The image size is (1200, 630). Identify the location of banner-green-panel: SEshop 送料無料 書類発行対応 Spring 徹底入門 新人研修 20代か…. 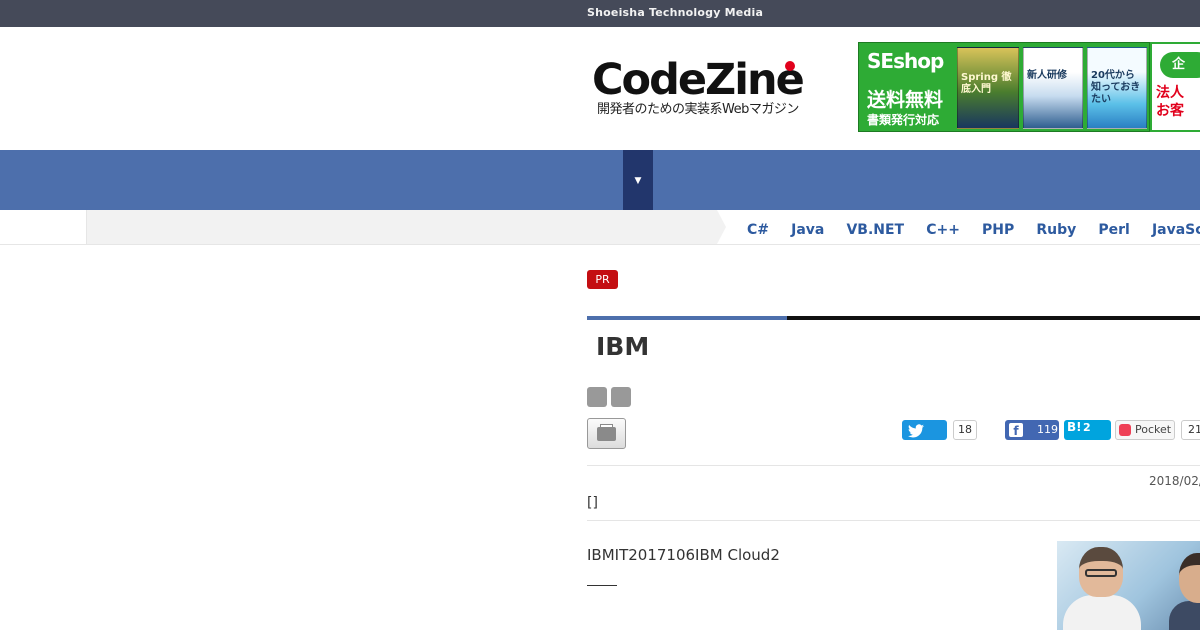
(1004, 87).